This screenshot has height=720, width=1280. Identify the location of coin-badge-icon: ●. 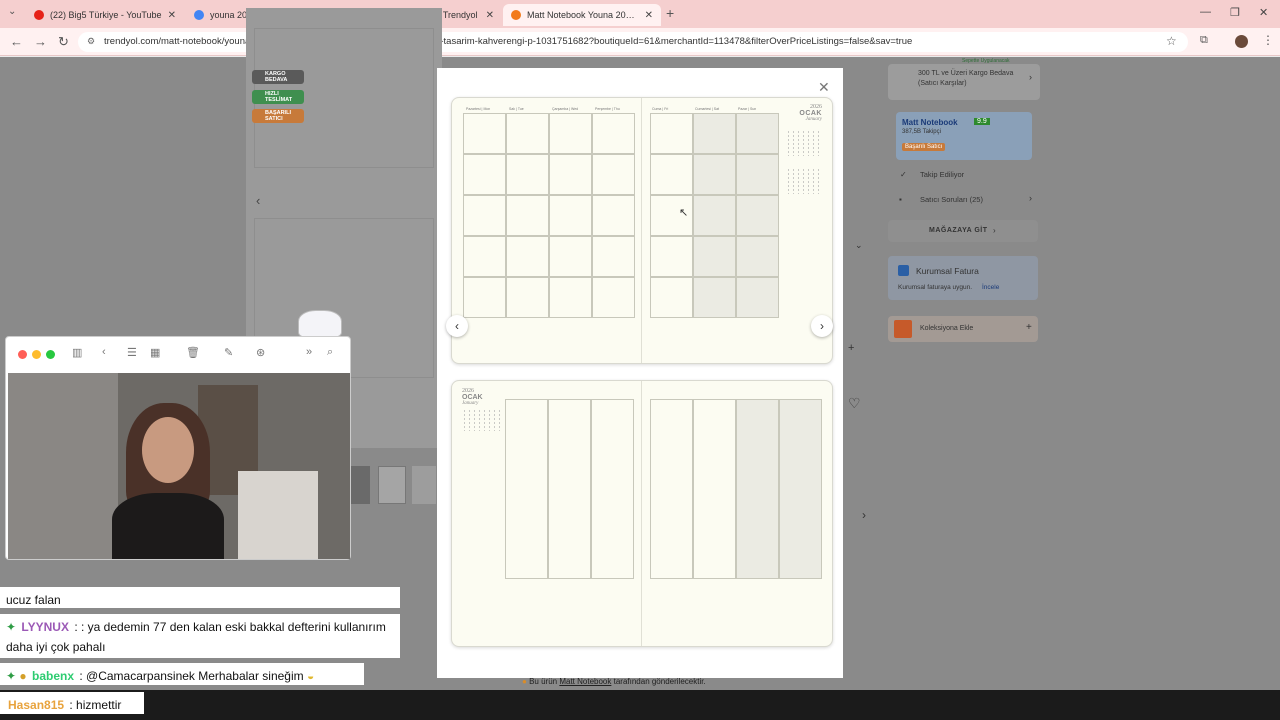
(23, 676).